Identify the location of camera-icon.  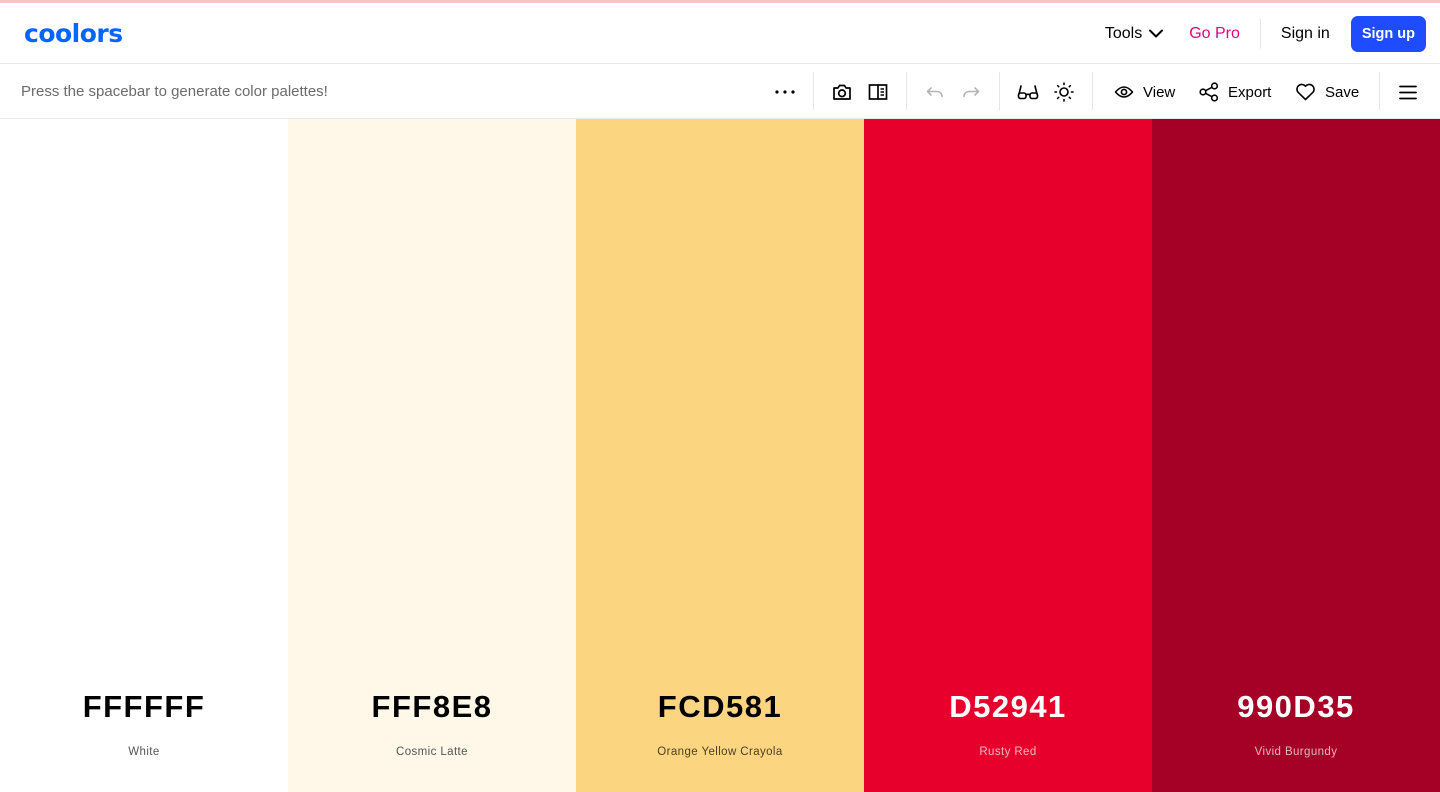
(842, 92).